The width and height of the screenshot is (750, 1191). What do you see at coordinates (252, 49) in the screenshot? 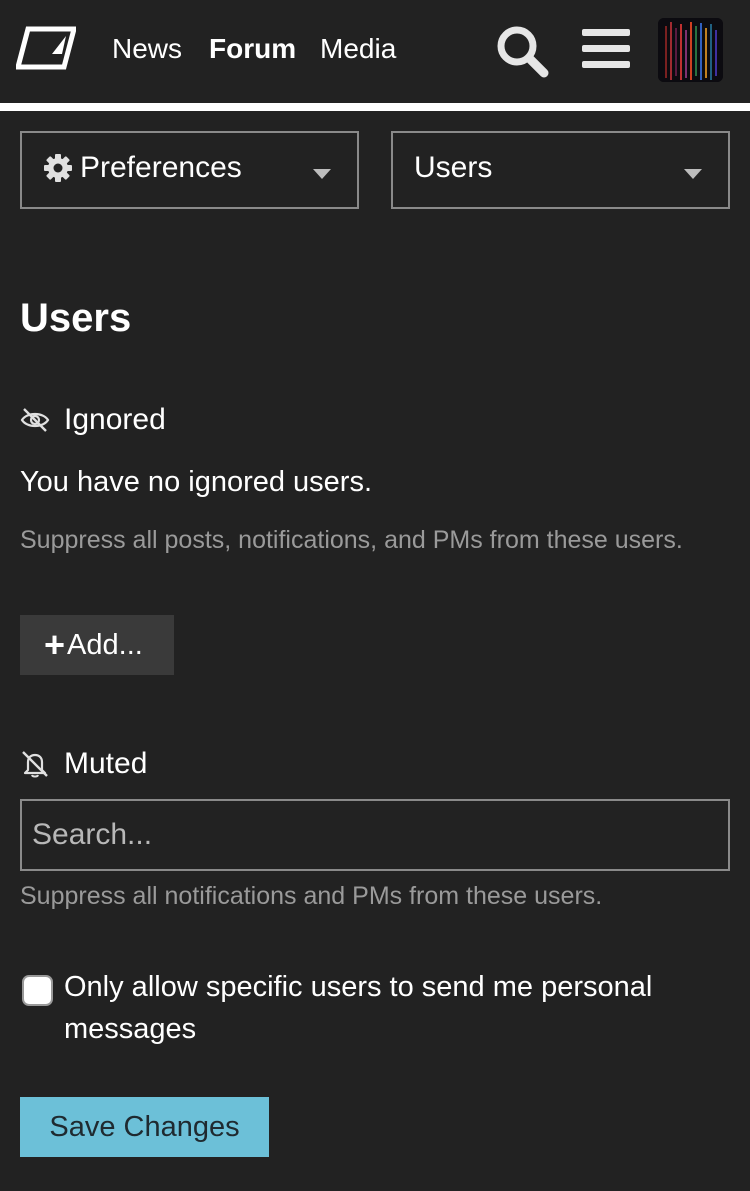
I see `nav-link-forum: Forum` at bounding box center [252, 49].